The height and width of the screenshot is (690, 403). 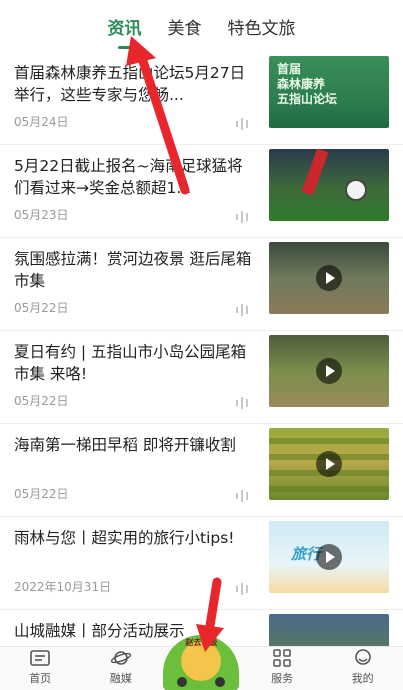 I want to click on nav-media: 融媒, so click(x=121, y=668).